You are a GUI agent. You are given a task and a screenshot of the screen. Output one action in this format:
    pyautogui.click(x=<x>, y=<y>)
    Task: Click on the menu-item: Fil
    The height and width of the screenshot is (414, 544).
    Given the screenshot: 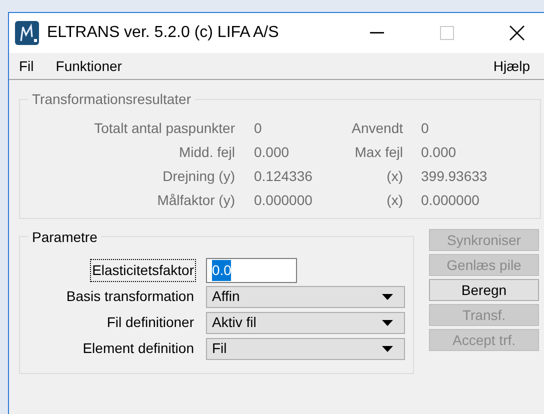 What is the action you would take?
    pyautogui.click(x=26, y=66)
    